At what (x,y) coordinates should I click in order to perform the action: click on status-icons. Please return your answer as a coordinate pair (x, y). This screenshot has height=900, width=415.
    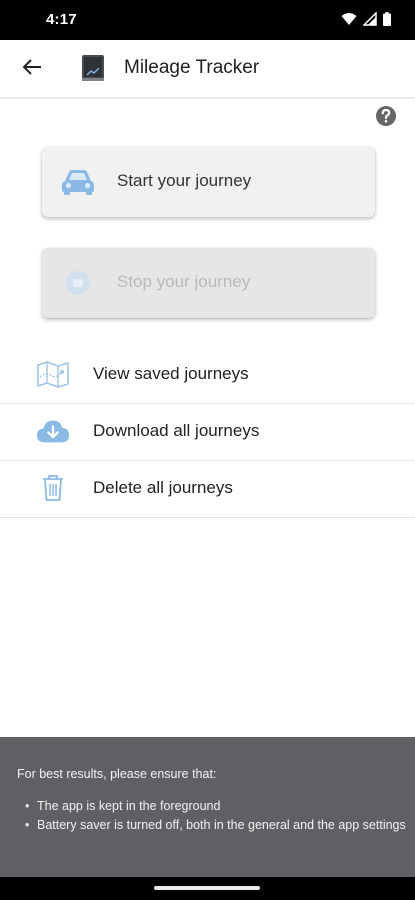
    Looking at the image, I should click on (366, 19).